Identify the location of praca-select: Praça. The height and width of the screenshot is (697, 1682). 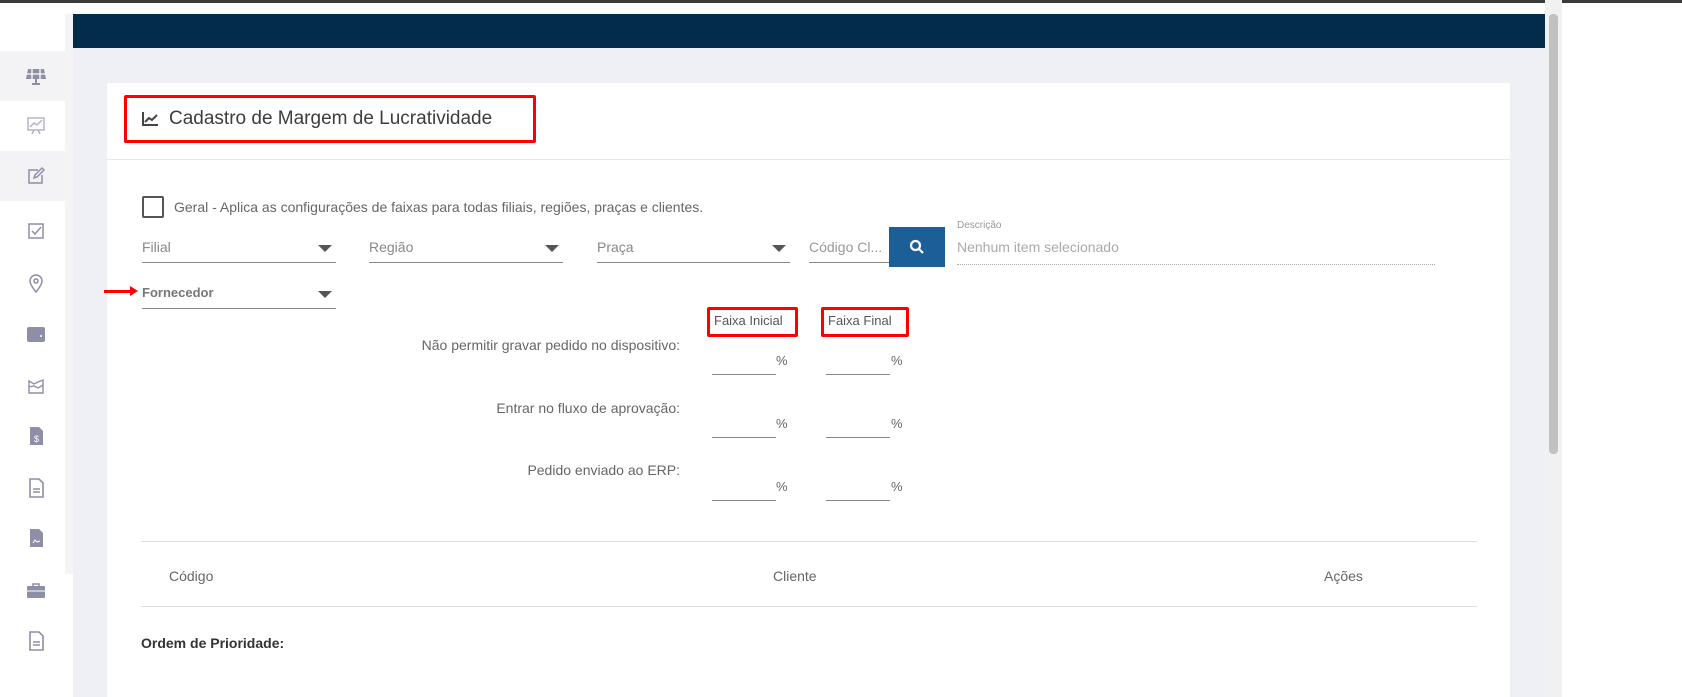
(693, 248).